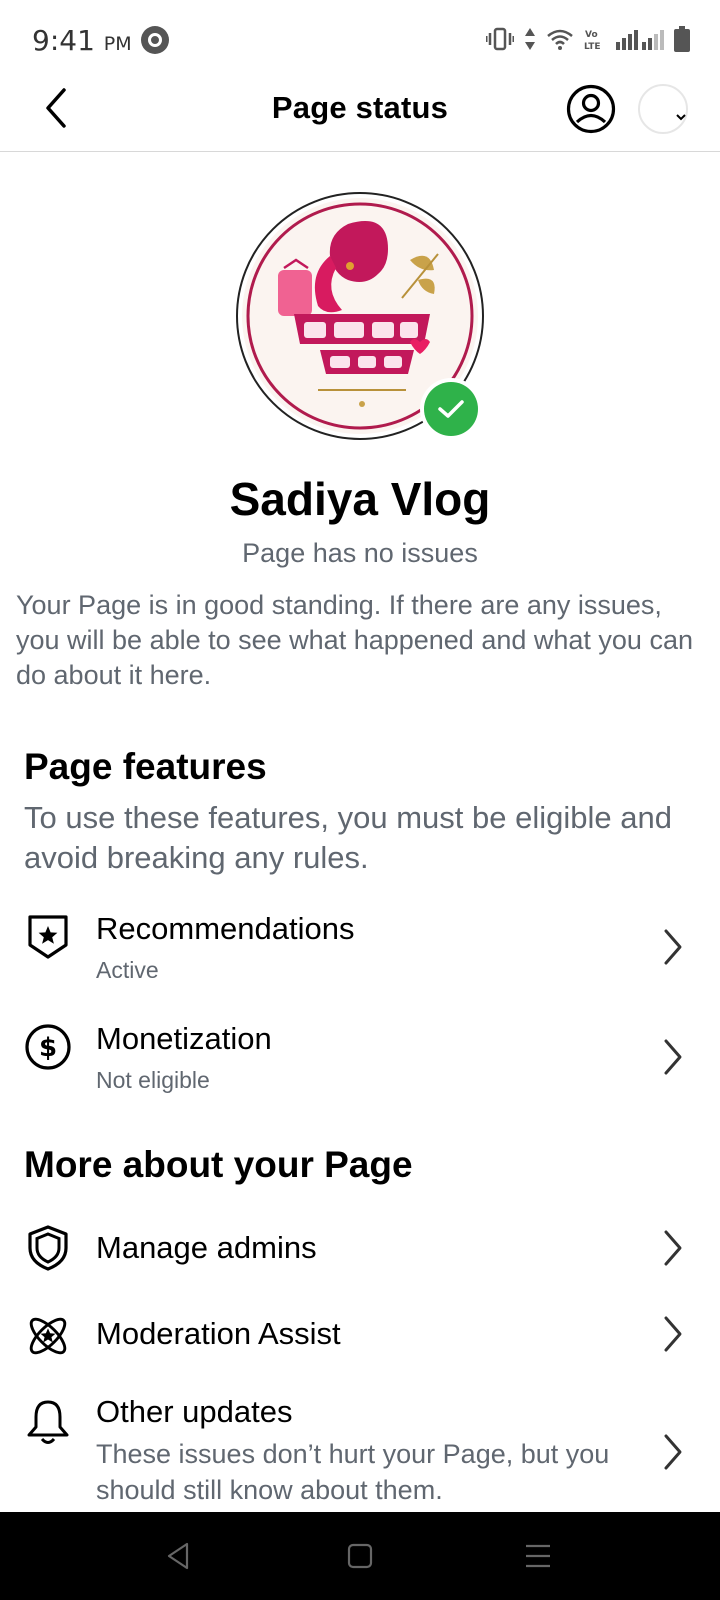 Image resolution: width=720 pixels, height=1600 pixels. What do you see at coordinates (560, 39) in the screenshot?
I see `wifi-icon` at bounding box center [560, 39].